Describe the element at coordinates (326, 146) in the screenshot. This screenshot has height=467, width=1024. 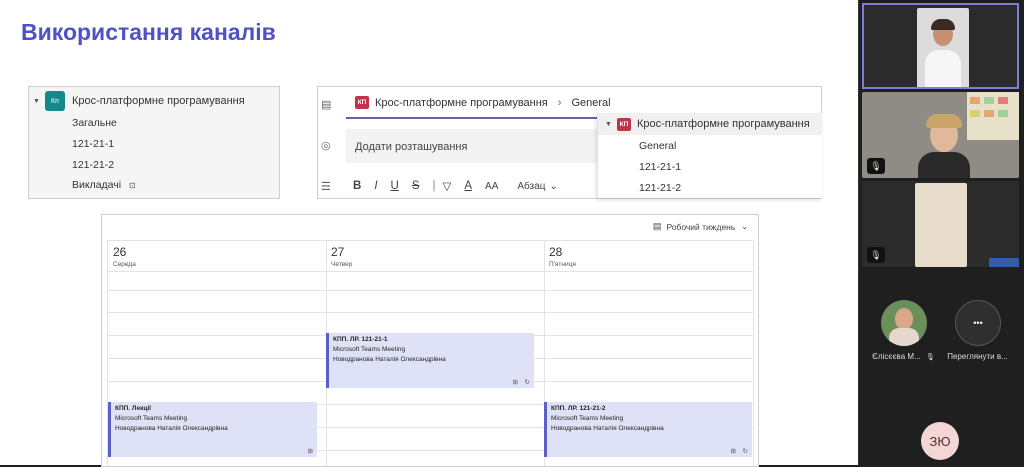
I see `location-pin-icon: ◎` at that location.